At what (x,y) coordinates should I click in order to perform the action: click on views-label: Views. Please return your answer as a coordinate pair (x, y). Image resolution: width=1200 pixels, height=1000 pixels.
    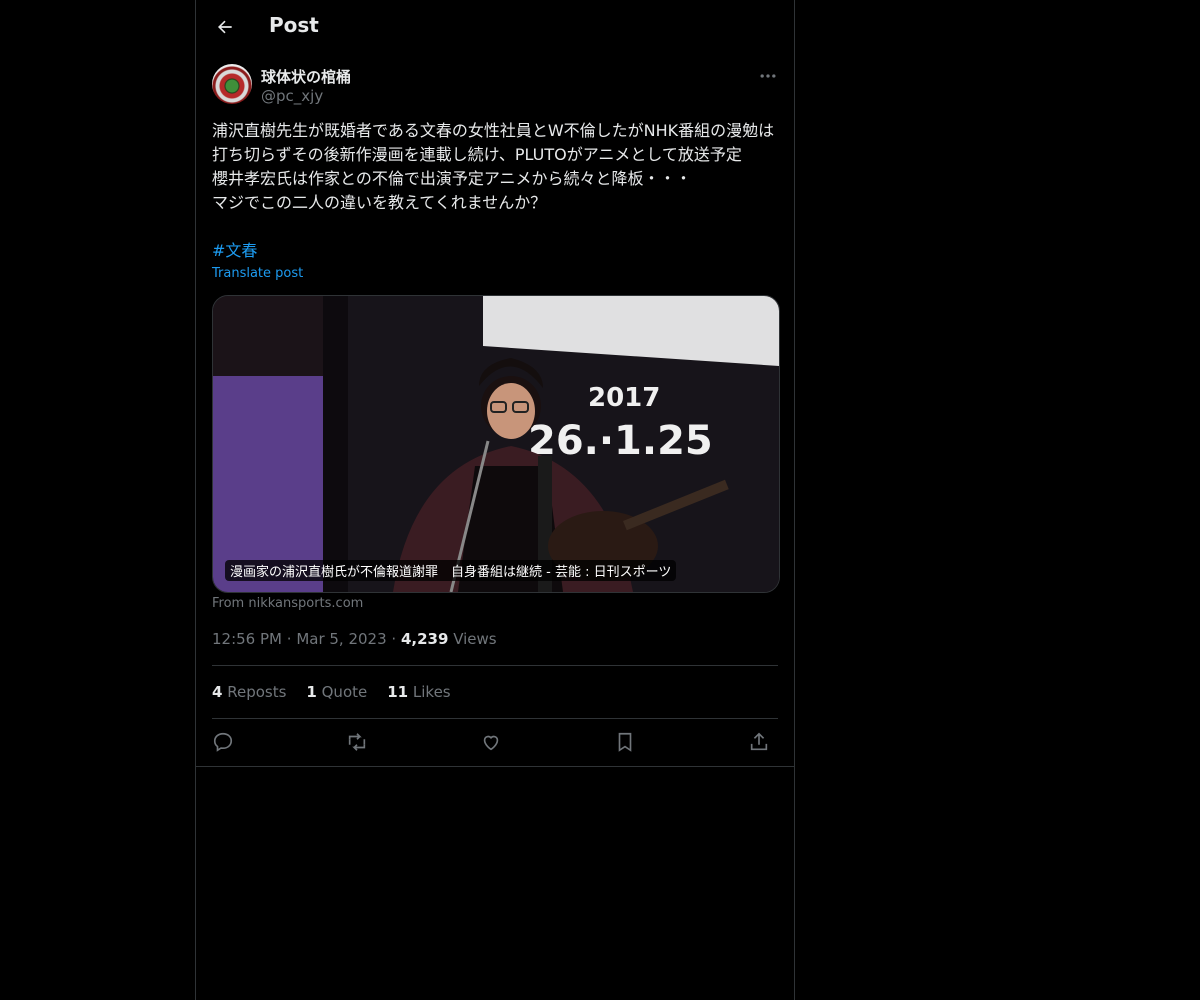
    Looking at the image, I should click on (475, 639).